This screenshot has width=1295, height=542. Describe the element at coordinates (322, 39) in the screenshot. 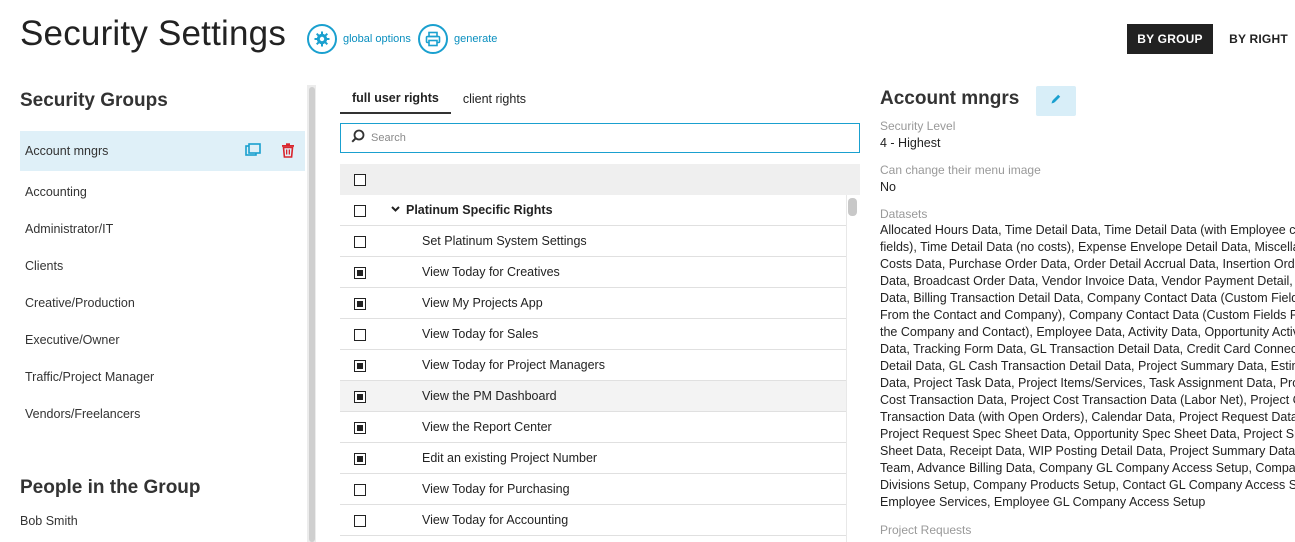

I see `gear-icon` at that location.